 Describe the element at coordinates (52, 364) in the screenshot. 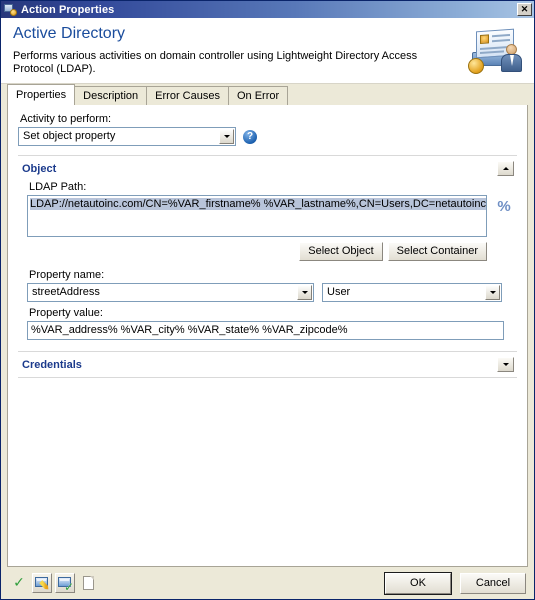

I see `credentials-section-title: Credentials` at that location.